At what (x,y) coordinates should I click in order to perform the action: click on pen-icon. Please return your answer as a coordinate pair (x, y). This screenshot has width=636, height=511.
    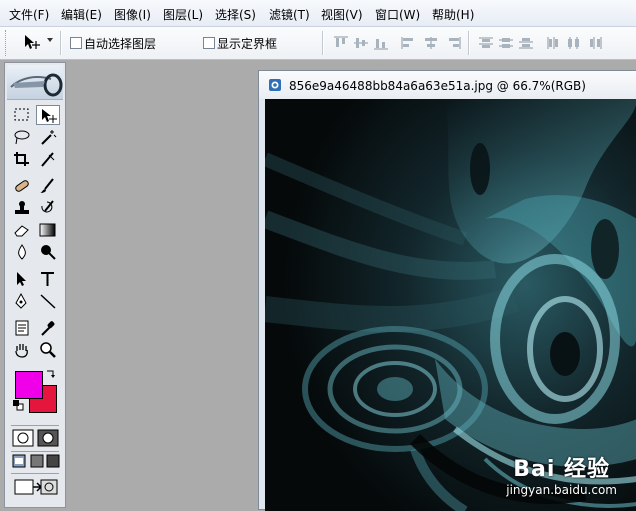
    Looking at the image, I should click on (21, 301).